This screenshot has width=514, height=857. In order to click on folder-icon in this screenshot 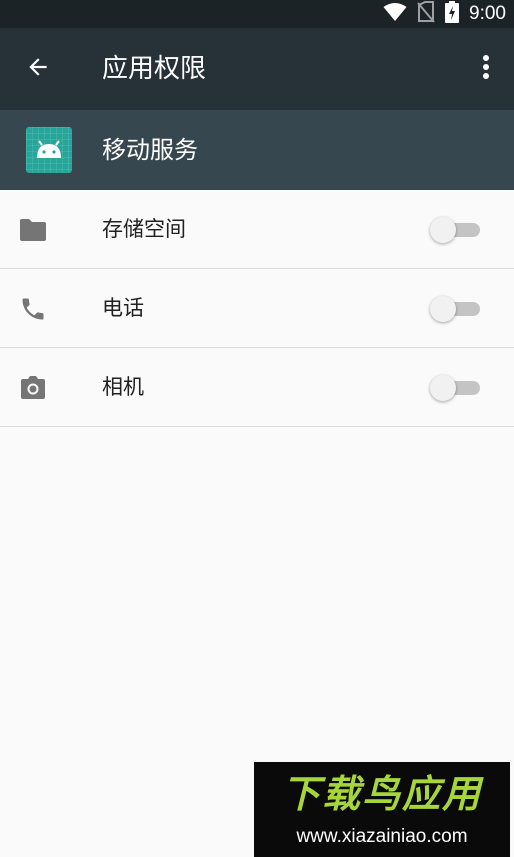, I will do `click(33, 230)`.